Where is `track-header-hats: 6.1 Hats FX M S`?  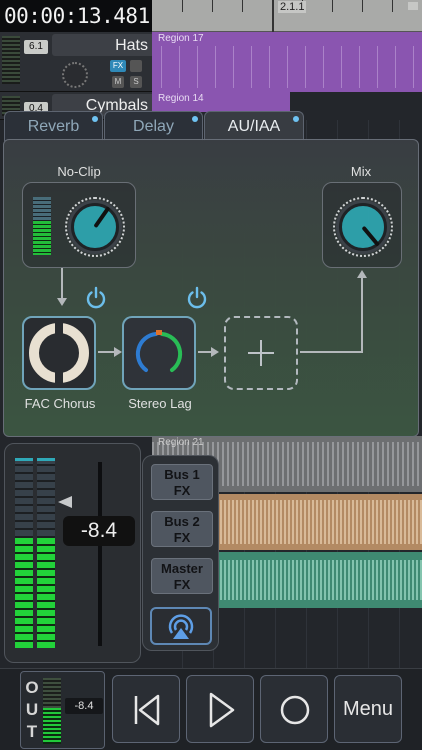 track-header-hats: 6.1 Hats FX M S is located at coordinates (76, 62).